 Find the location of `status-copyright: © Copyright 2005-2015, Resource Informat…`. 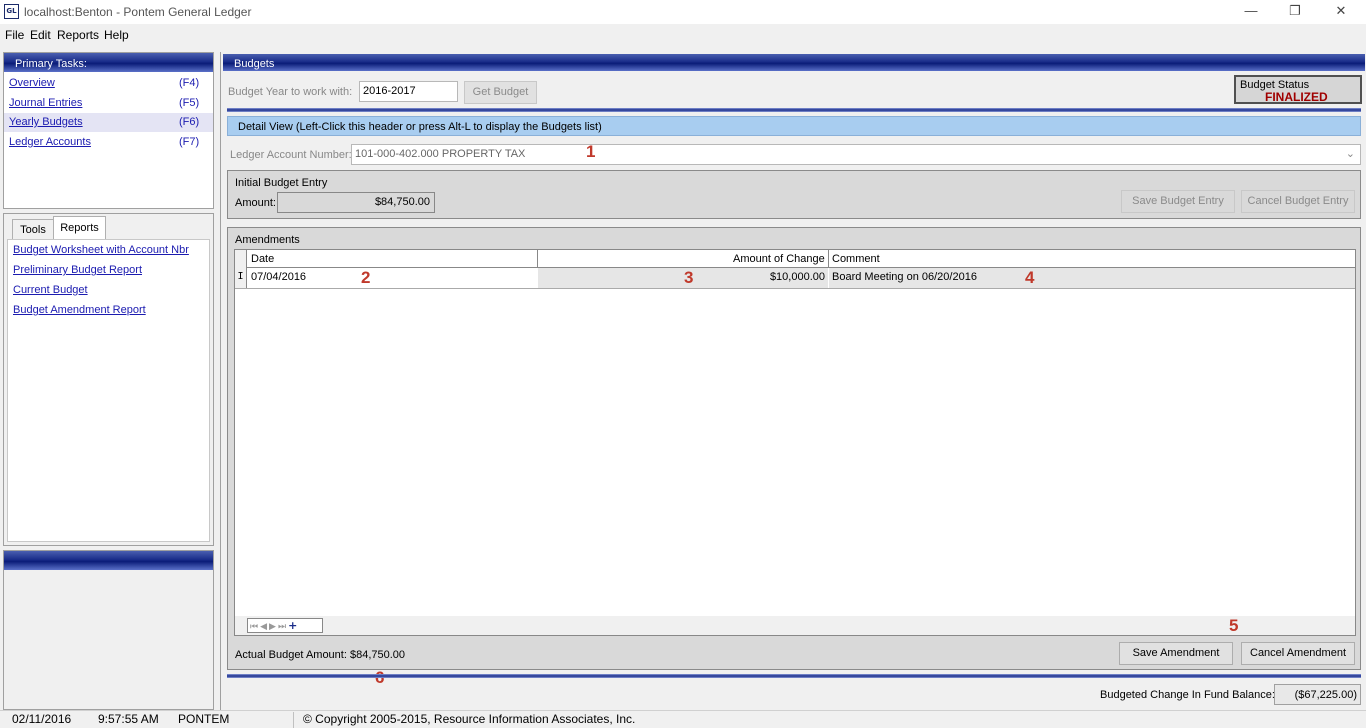

status-copyright: © Copyright 2005-2015, Resource Informat… is located at coordinates (469, 719).